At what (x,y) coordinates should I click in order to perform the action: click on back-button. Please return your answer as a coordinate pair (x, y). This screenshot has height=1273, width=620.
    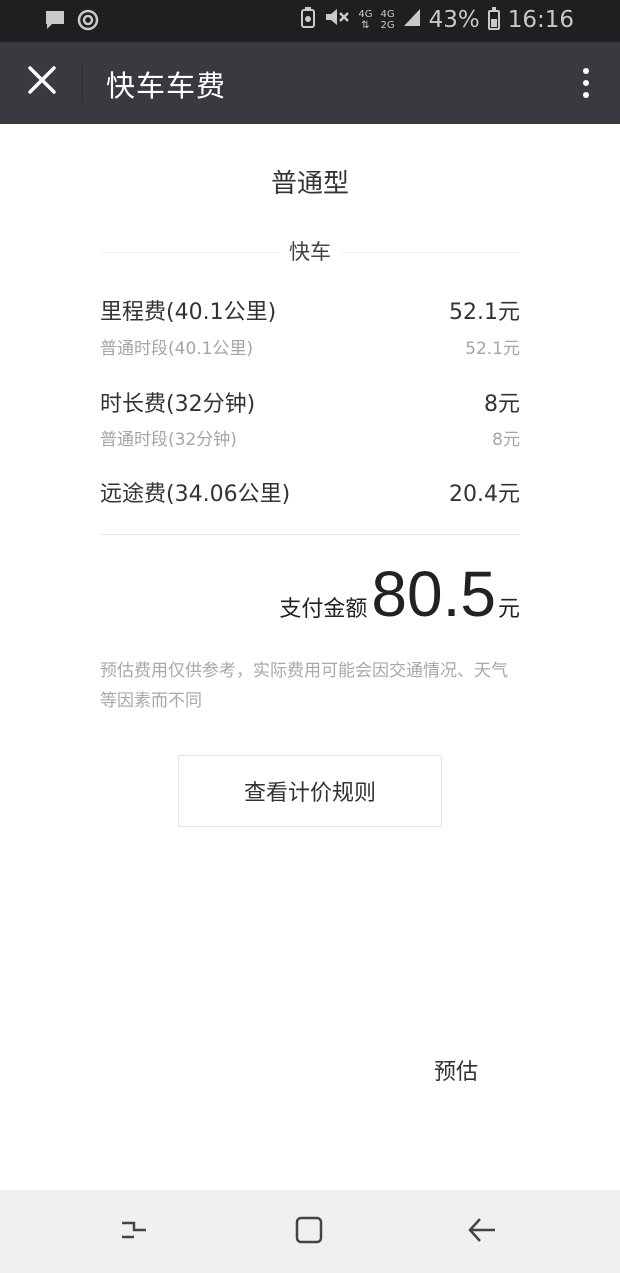
    Looking at the image, I should click on (482, 1232).